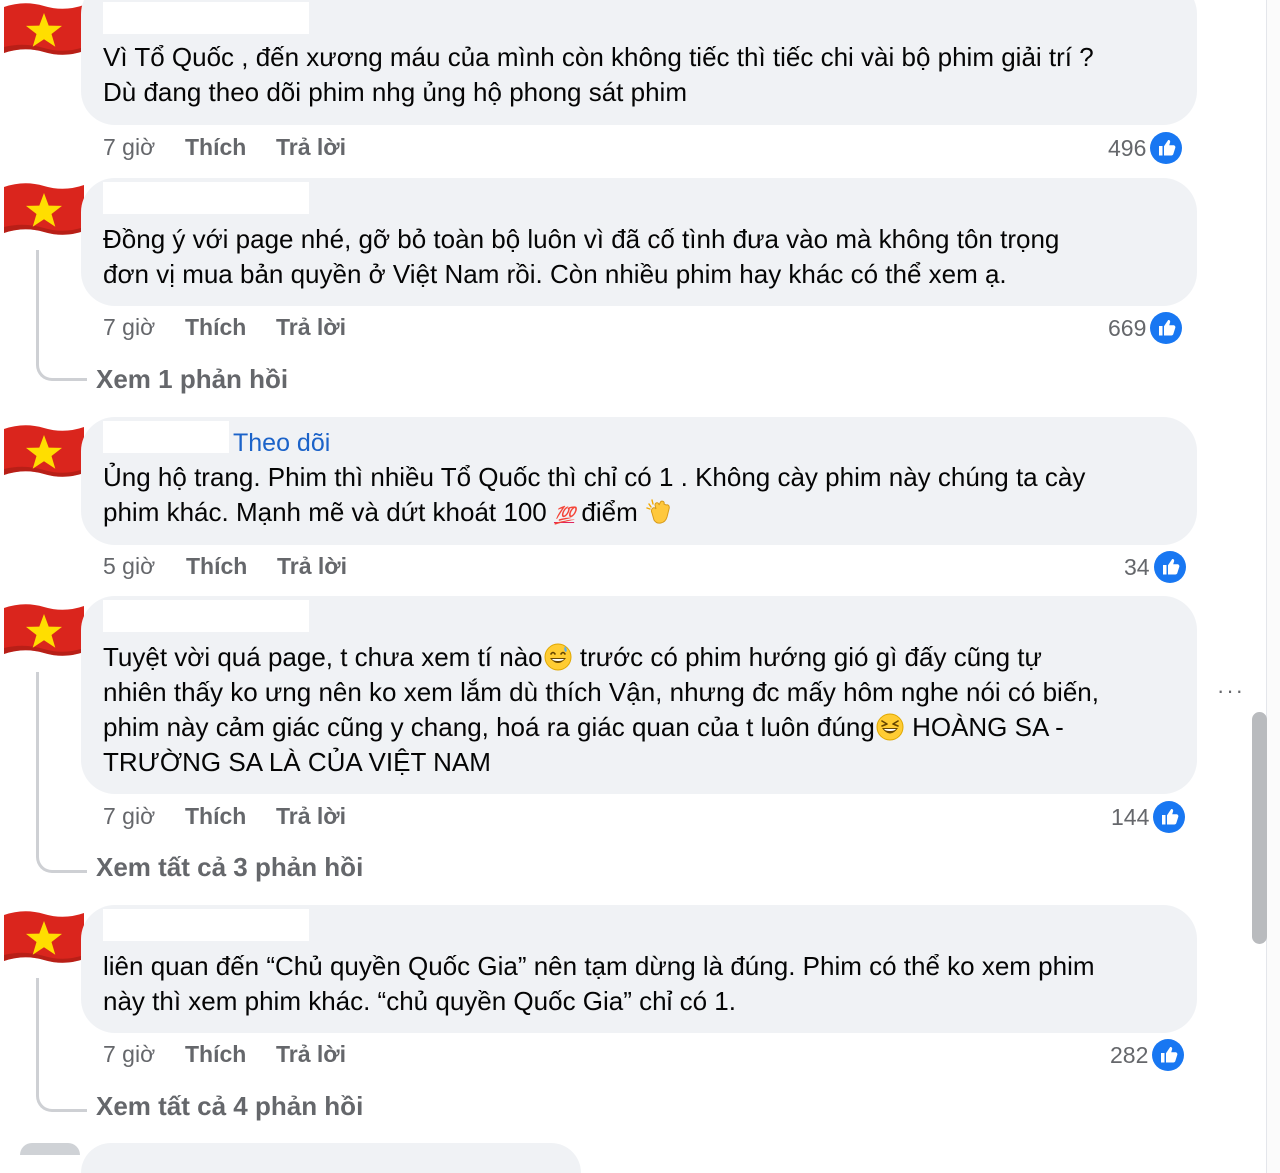 This screenshot has width=1280, height=1173. What do you see at coordinates (192, 379) in the screenshot?
I see `view-replies-link: Xem 1 phản hồi` at bounding box center [192, 379].